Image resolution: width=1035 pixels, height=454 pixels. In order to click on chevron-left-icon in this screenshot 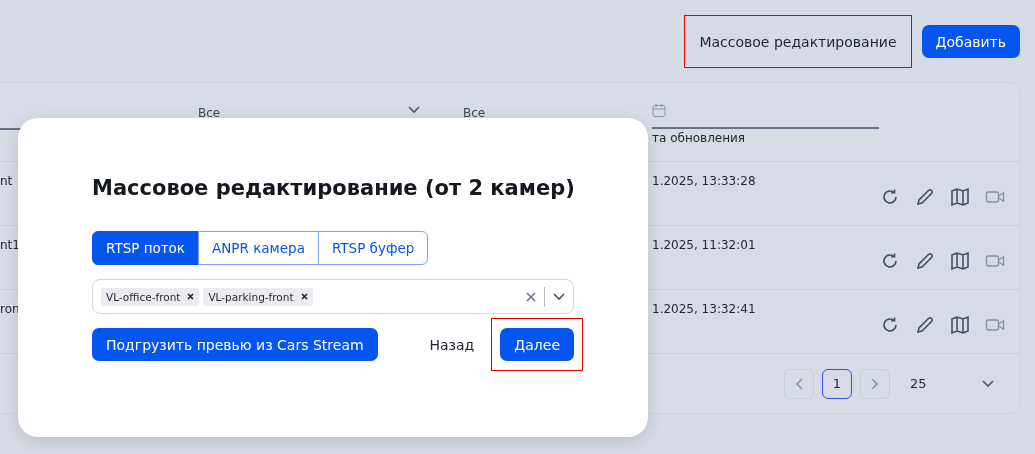, I will do `click(799, 383)`.